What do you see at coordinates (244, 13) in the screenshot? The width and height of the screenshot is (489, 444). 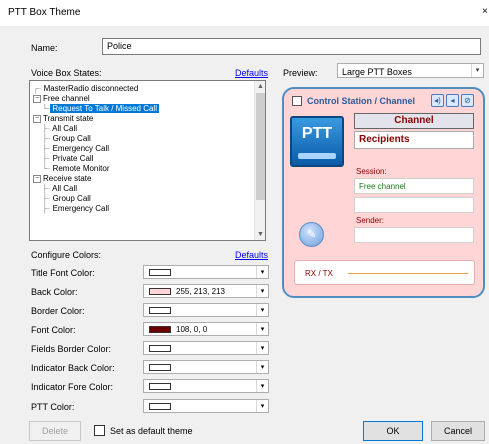 I see `title-bar: PTT Box Theme ×` at bounding box center [244, 13].